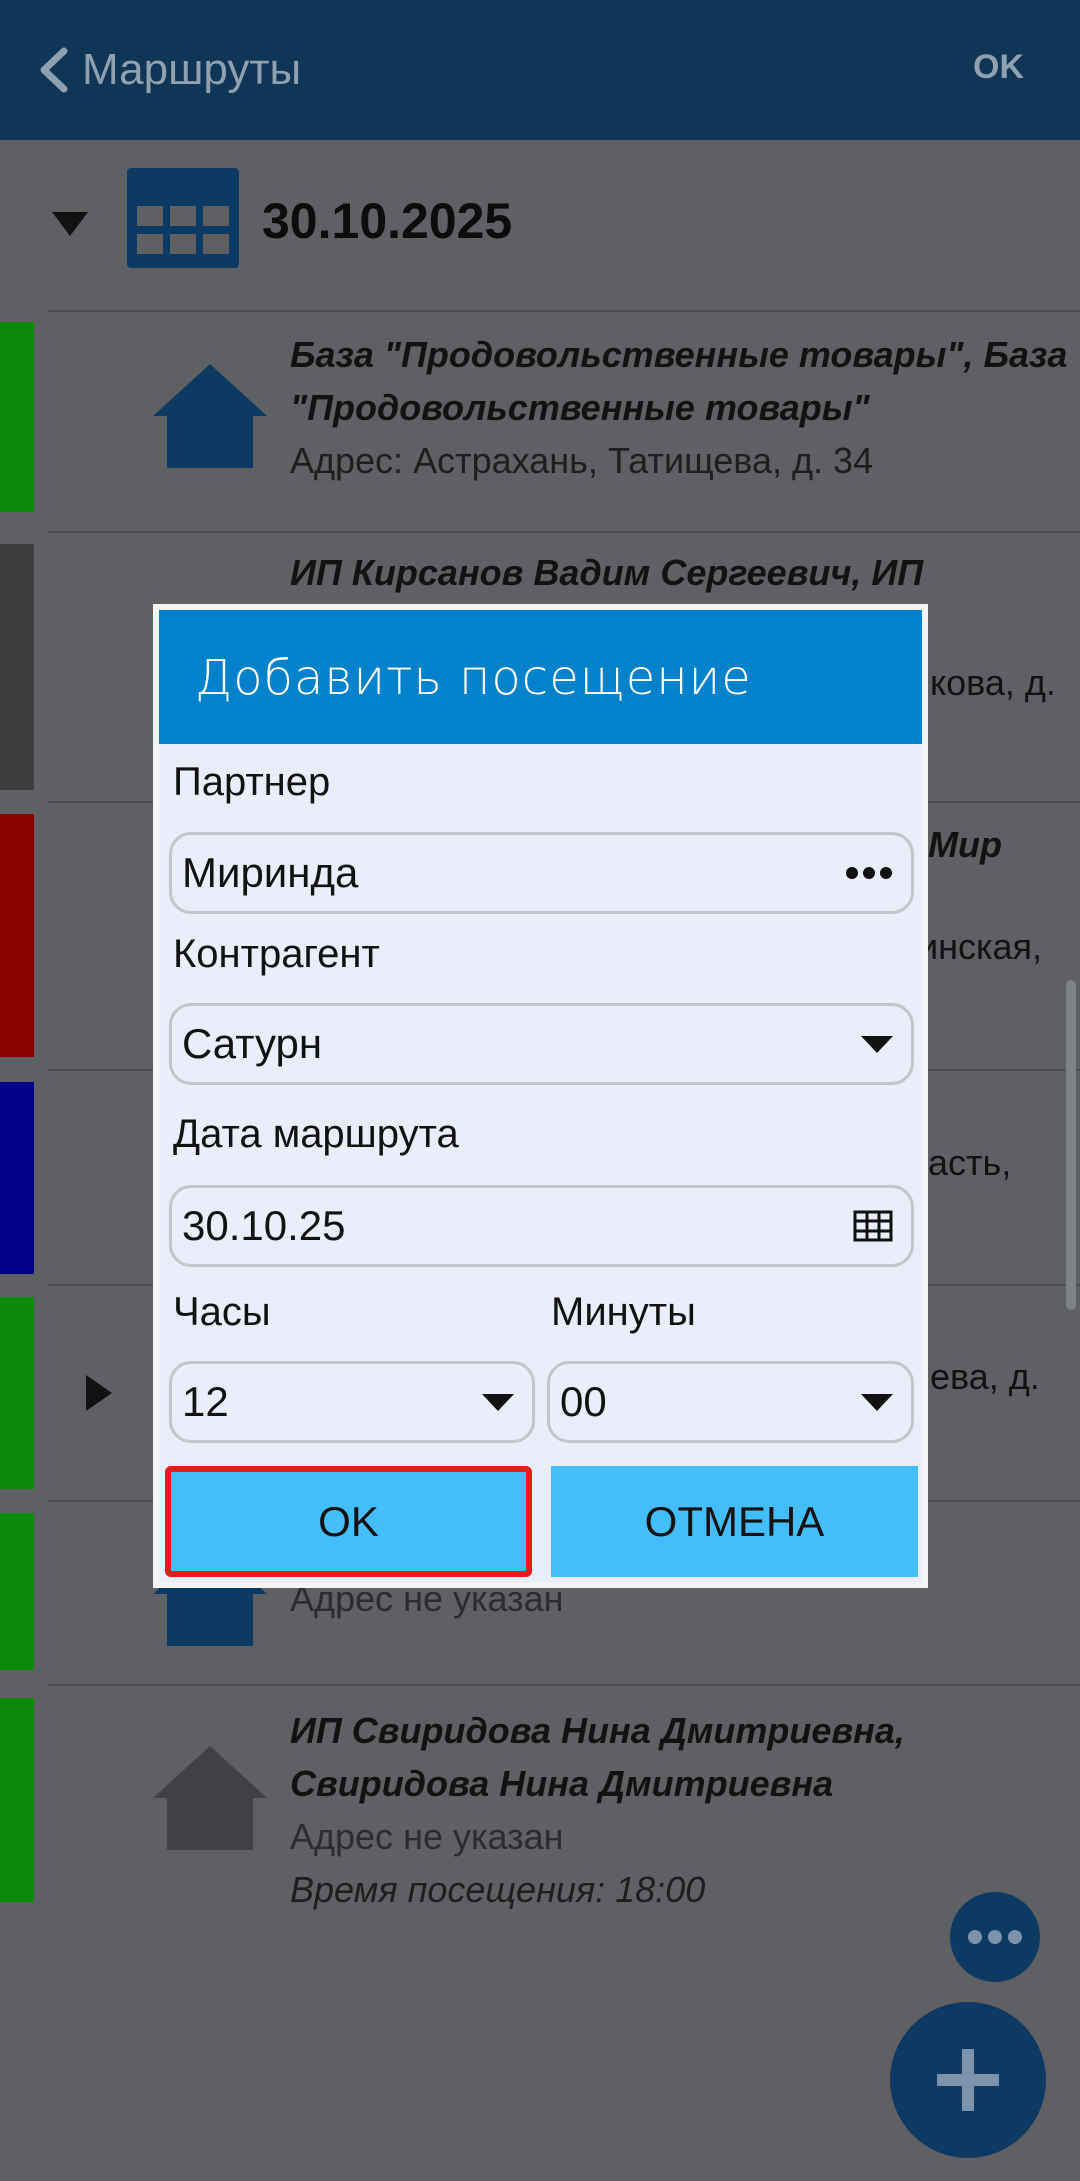 This screenshot has width=1080, height=2181. I want to click on plus-icon, so click(968, 2080).